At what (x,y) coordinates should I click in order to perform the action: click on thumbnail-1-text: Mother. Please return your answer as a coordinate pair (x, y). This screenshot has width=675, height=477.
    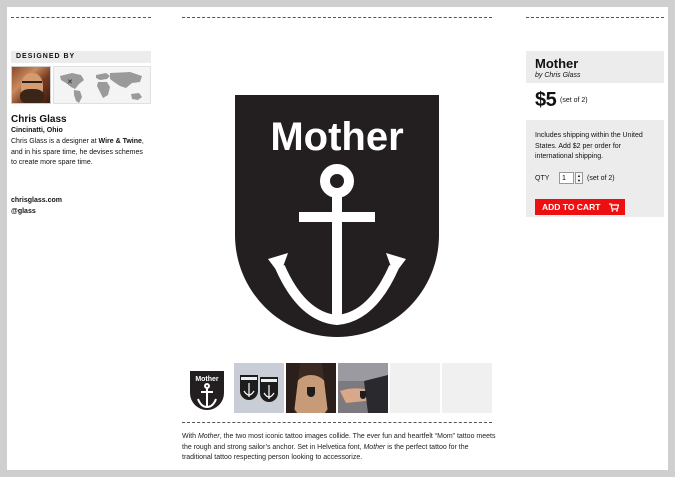
    Looking at the image, I should click on (207, 379).